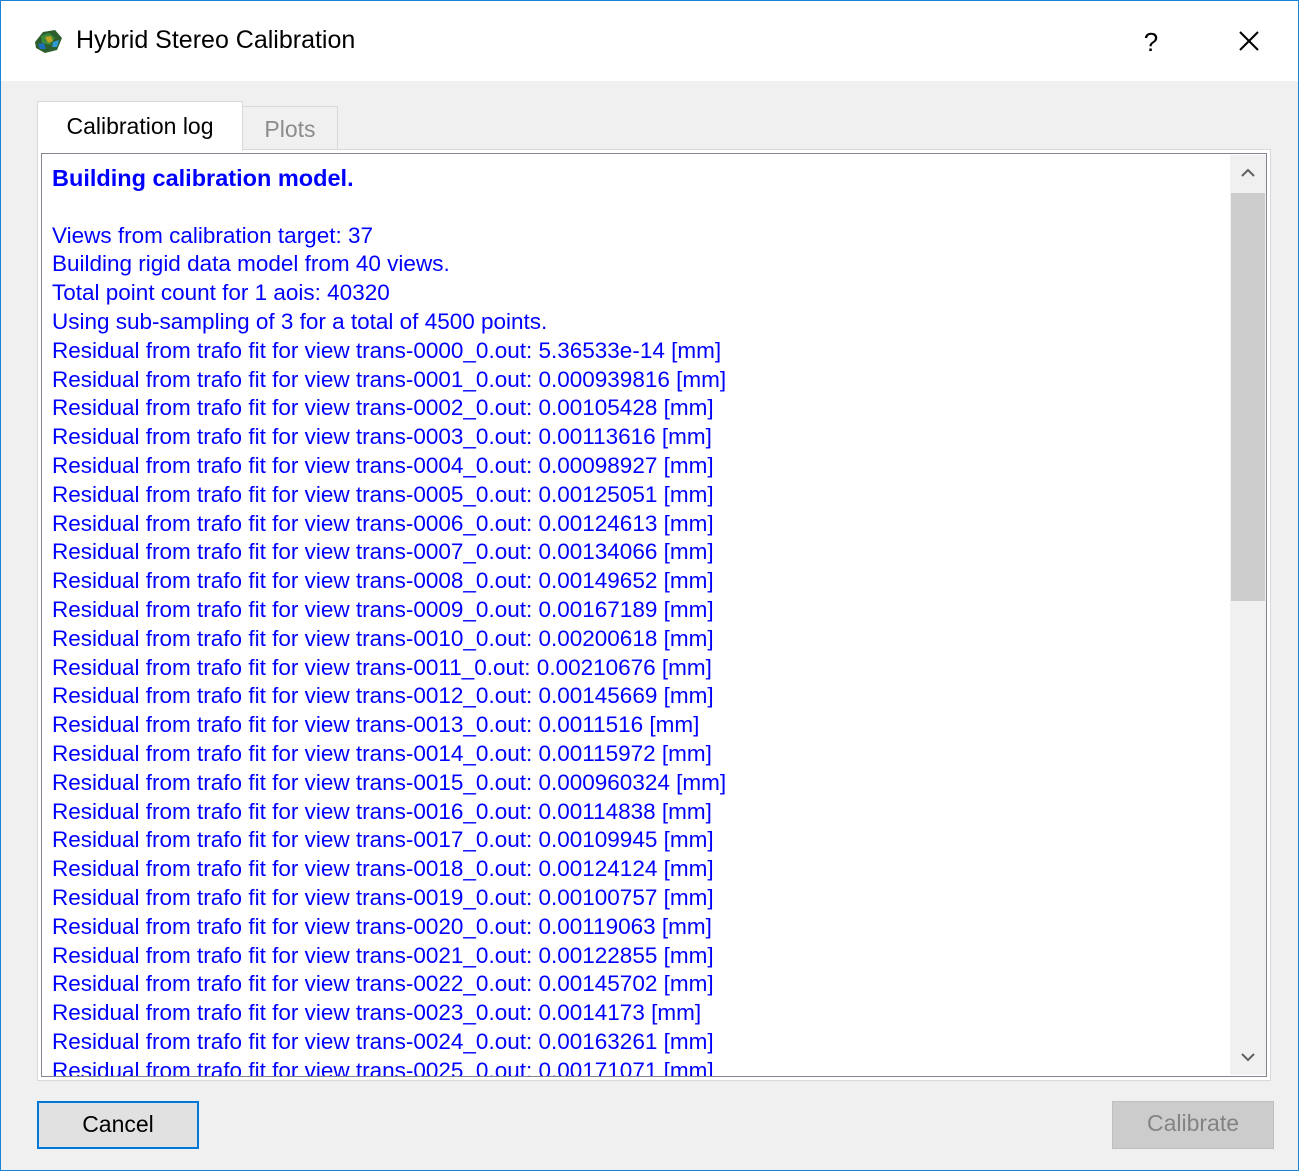  I want to click on close-icon, so click(1249, 42).